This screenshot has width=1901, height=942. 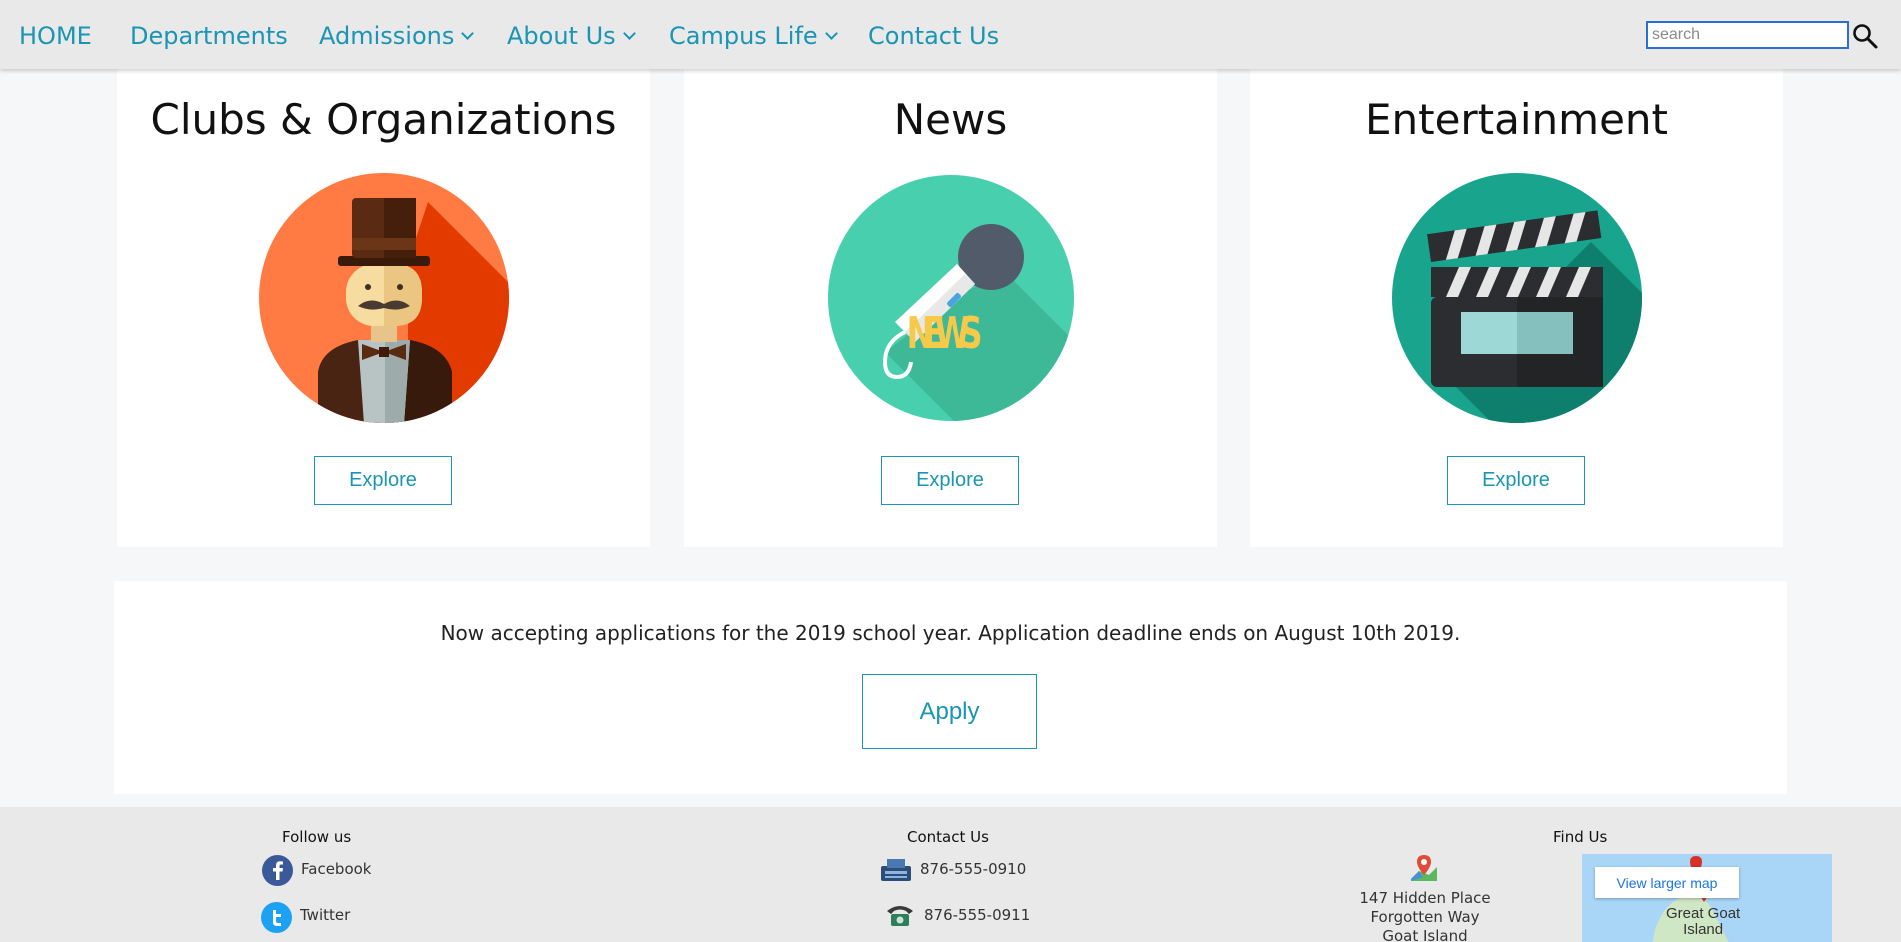 What do you see at coordinates (1517, 298) in the screenshot?
I see `clapperboard-icon` at bounding box center [1517, 298].